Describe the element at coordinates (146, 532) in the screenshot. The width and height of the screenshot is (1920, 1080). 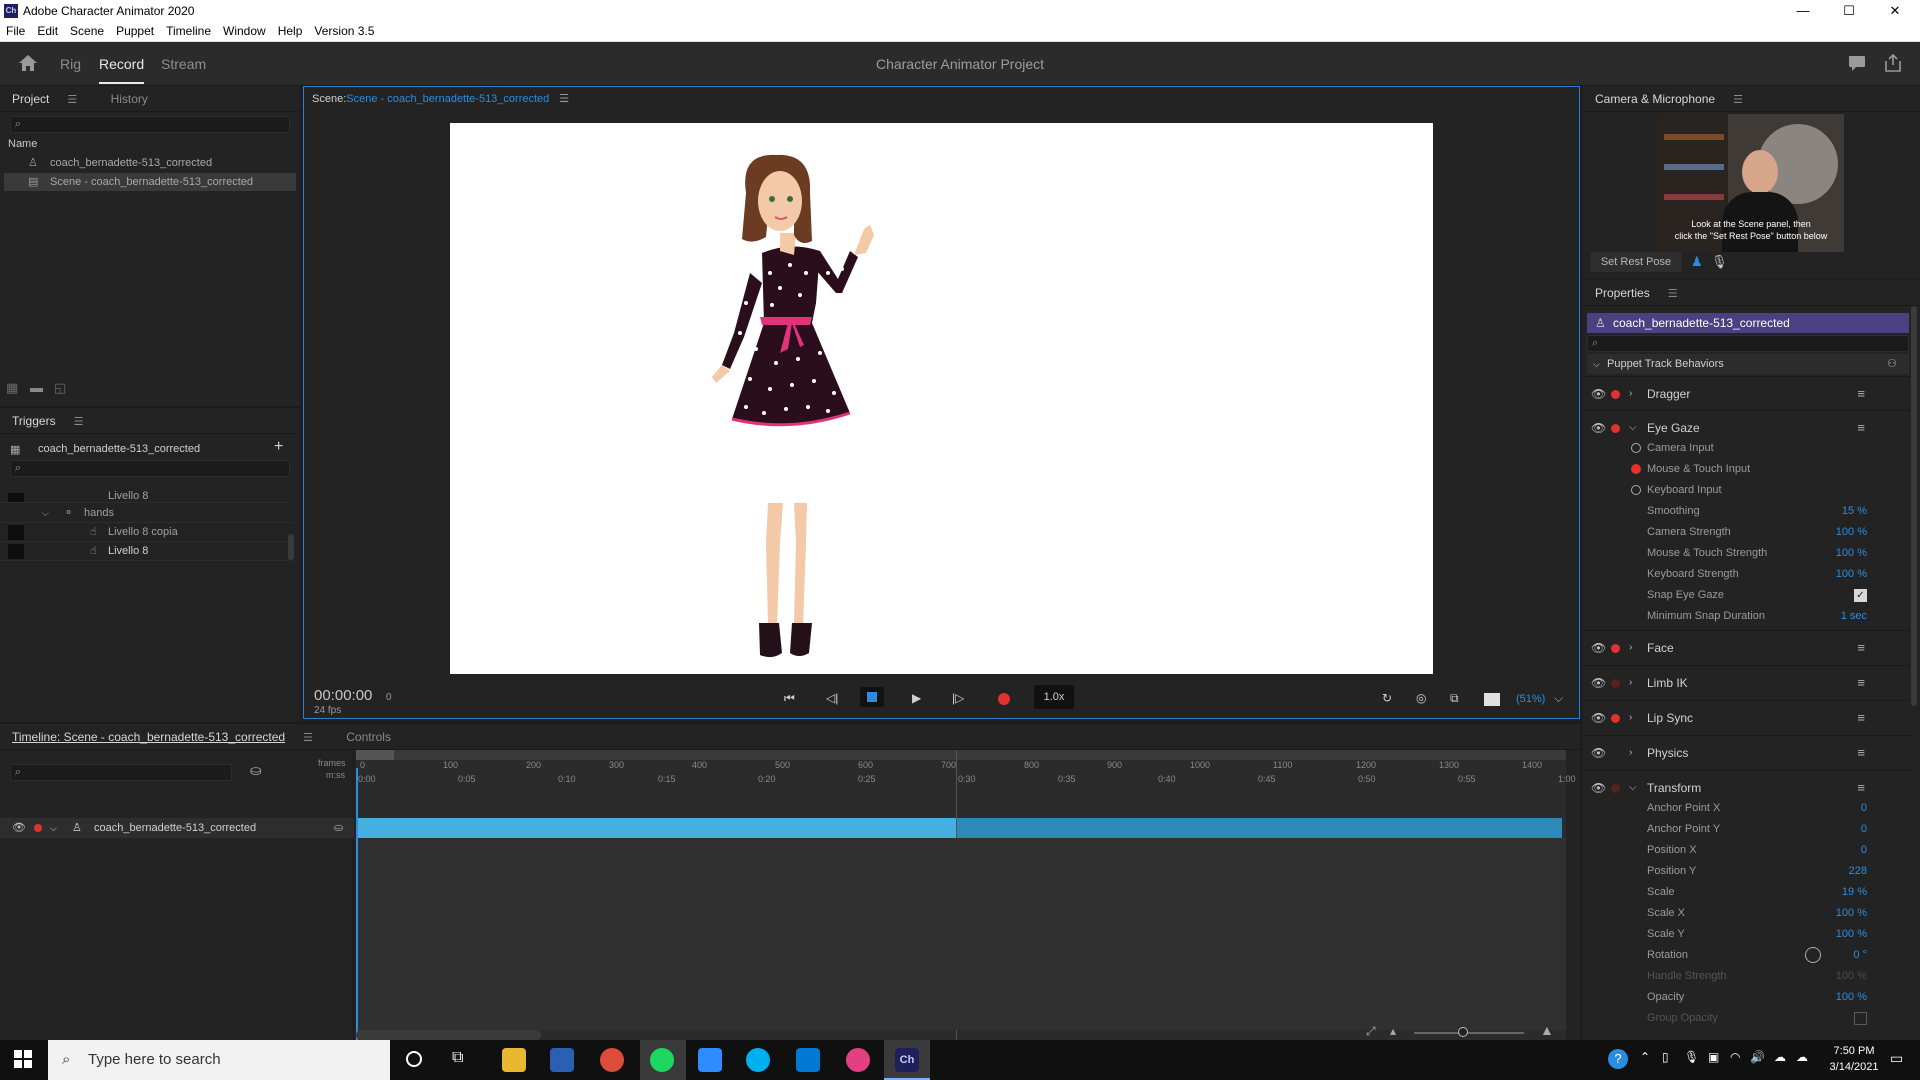
I see `trigger-row: ☝ Livello 8 copia` at that location.